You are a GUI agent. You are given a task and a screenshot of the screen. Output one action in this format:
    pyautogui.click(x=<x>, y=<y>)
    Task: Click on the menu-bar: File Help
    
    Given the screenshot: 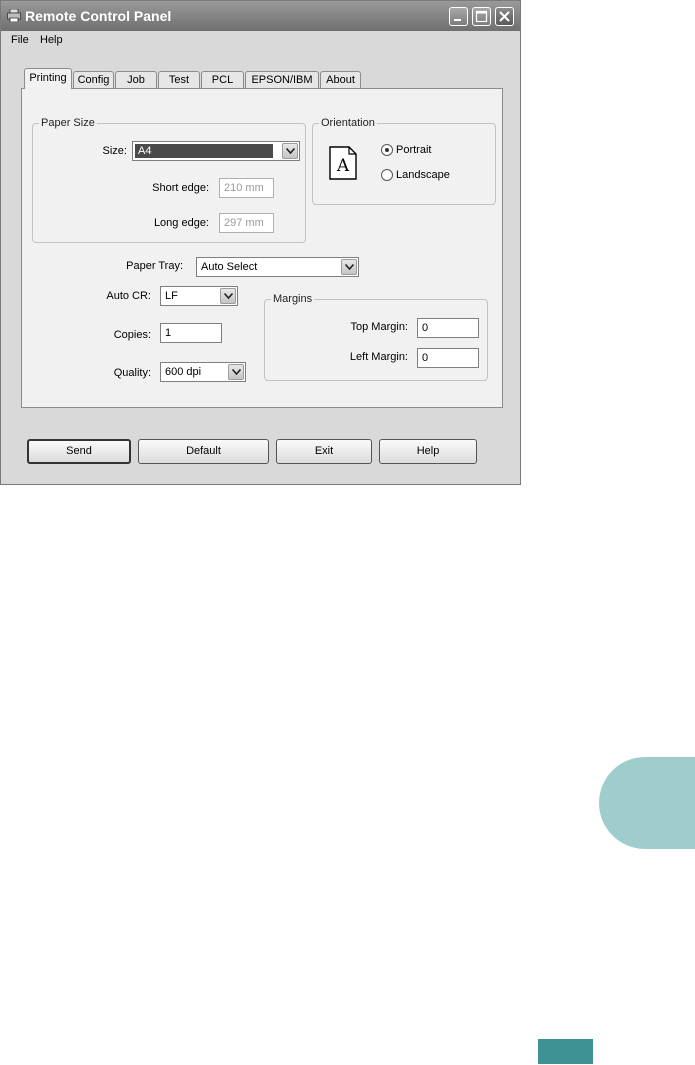 What is the action you would take?
    pyautogui.click(x=260, y=40)
    